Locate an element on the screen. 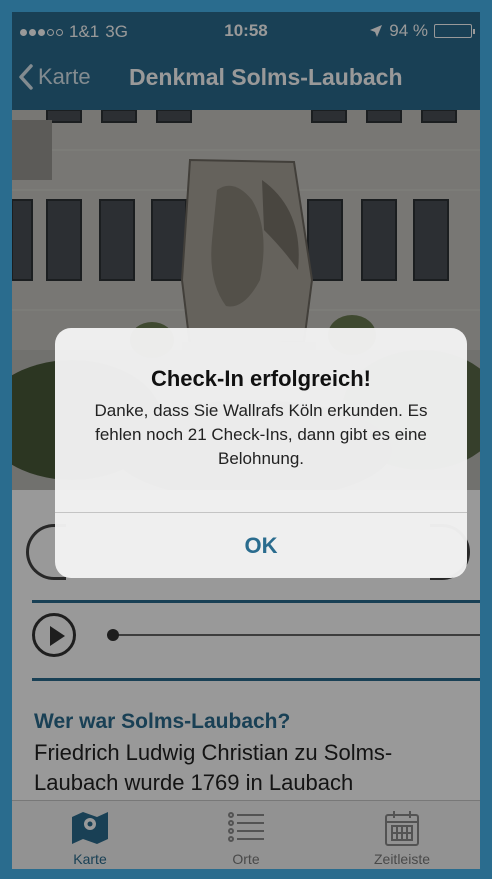 This screenshot has height=879, width=492. ok-button: OK is located at coordinates (261, 545).